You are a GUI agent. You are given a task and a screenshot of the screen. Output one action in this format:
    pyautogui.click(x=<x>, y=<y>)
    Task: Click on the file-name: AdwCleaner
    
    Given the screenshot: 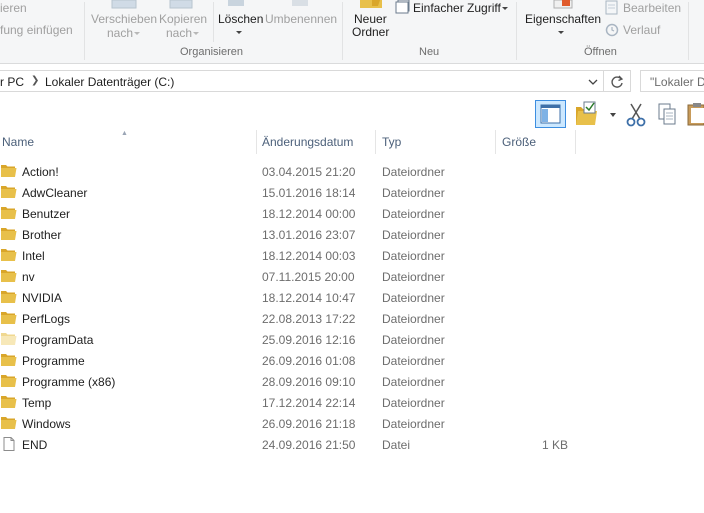 What is the action you would take?
    pyautogui.click(x=55, y=193)
    